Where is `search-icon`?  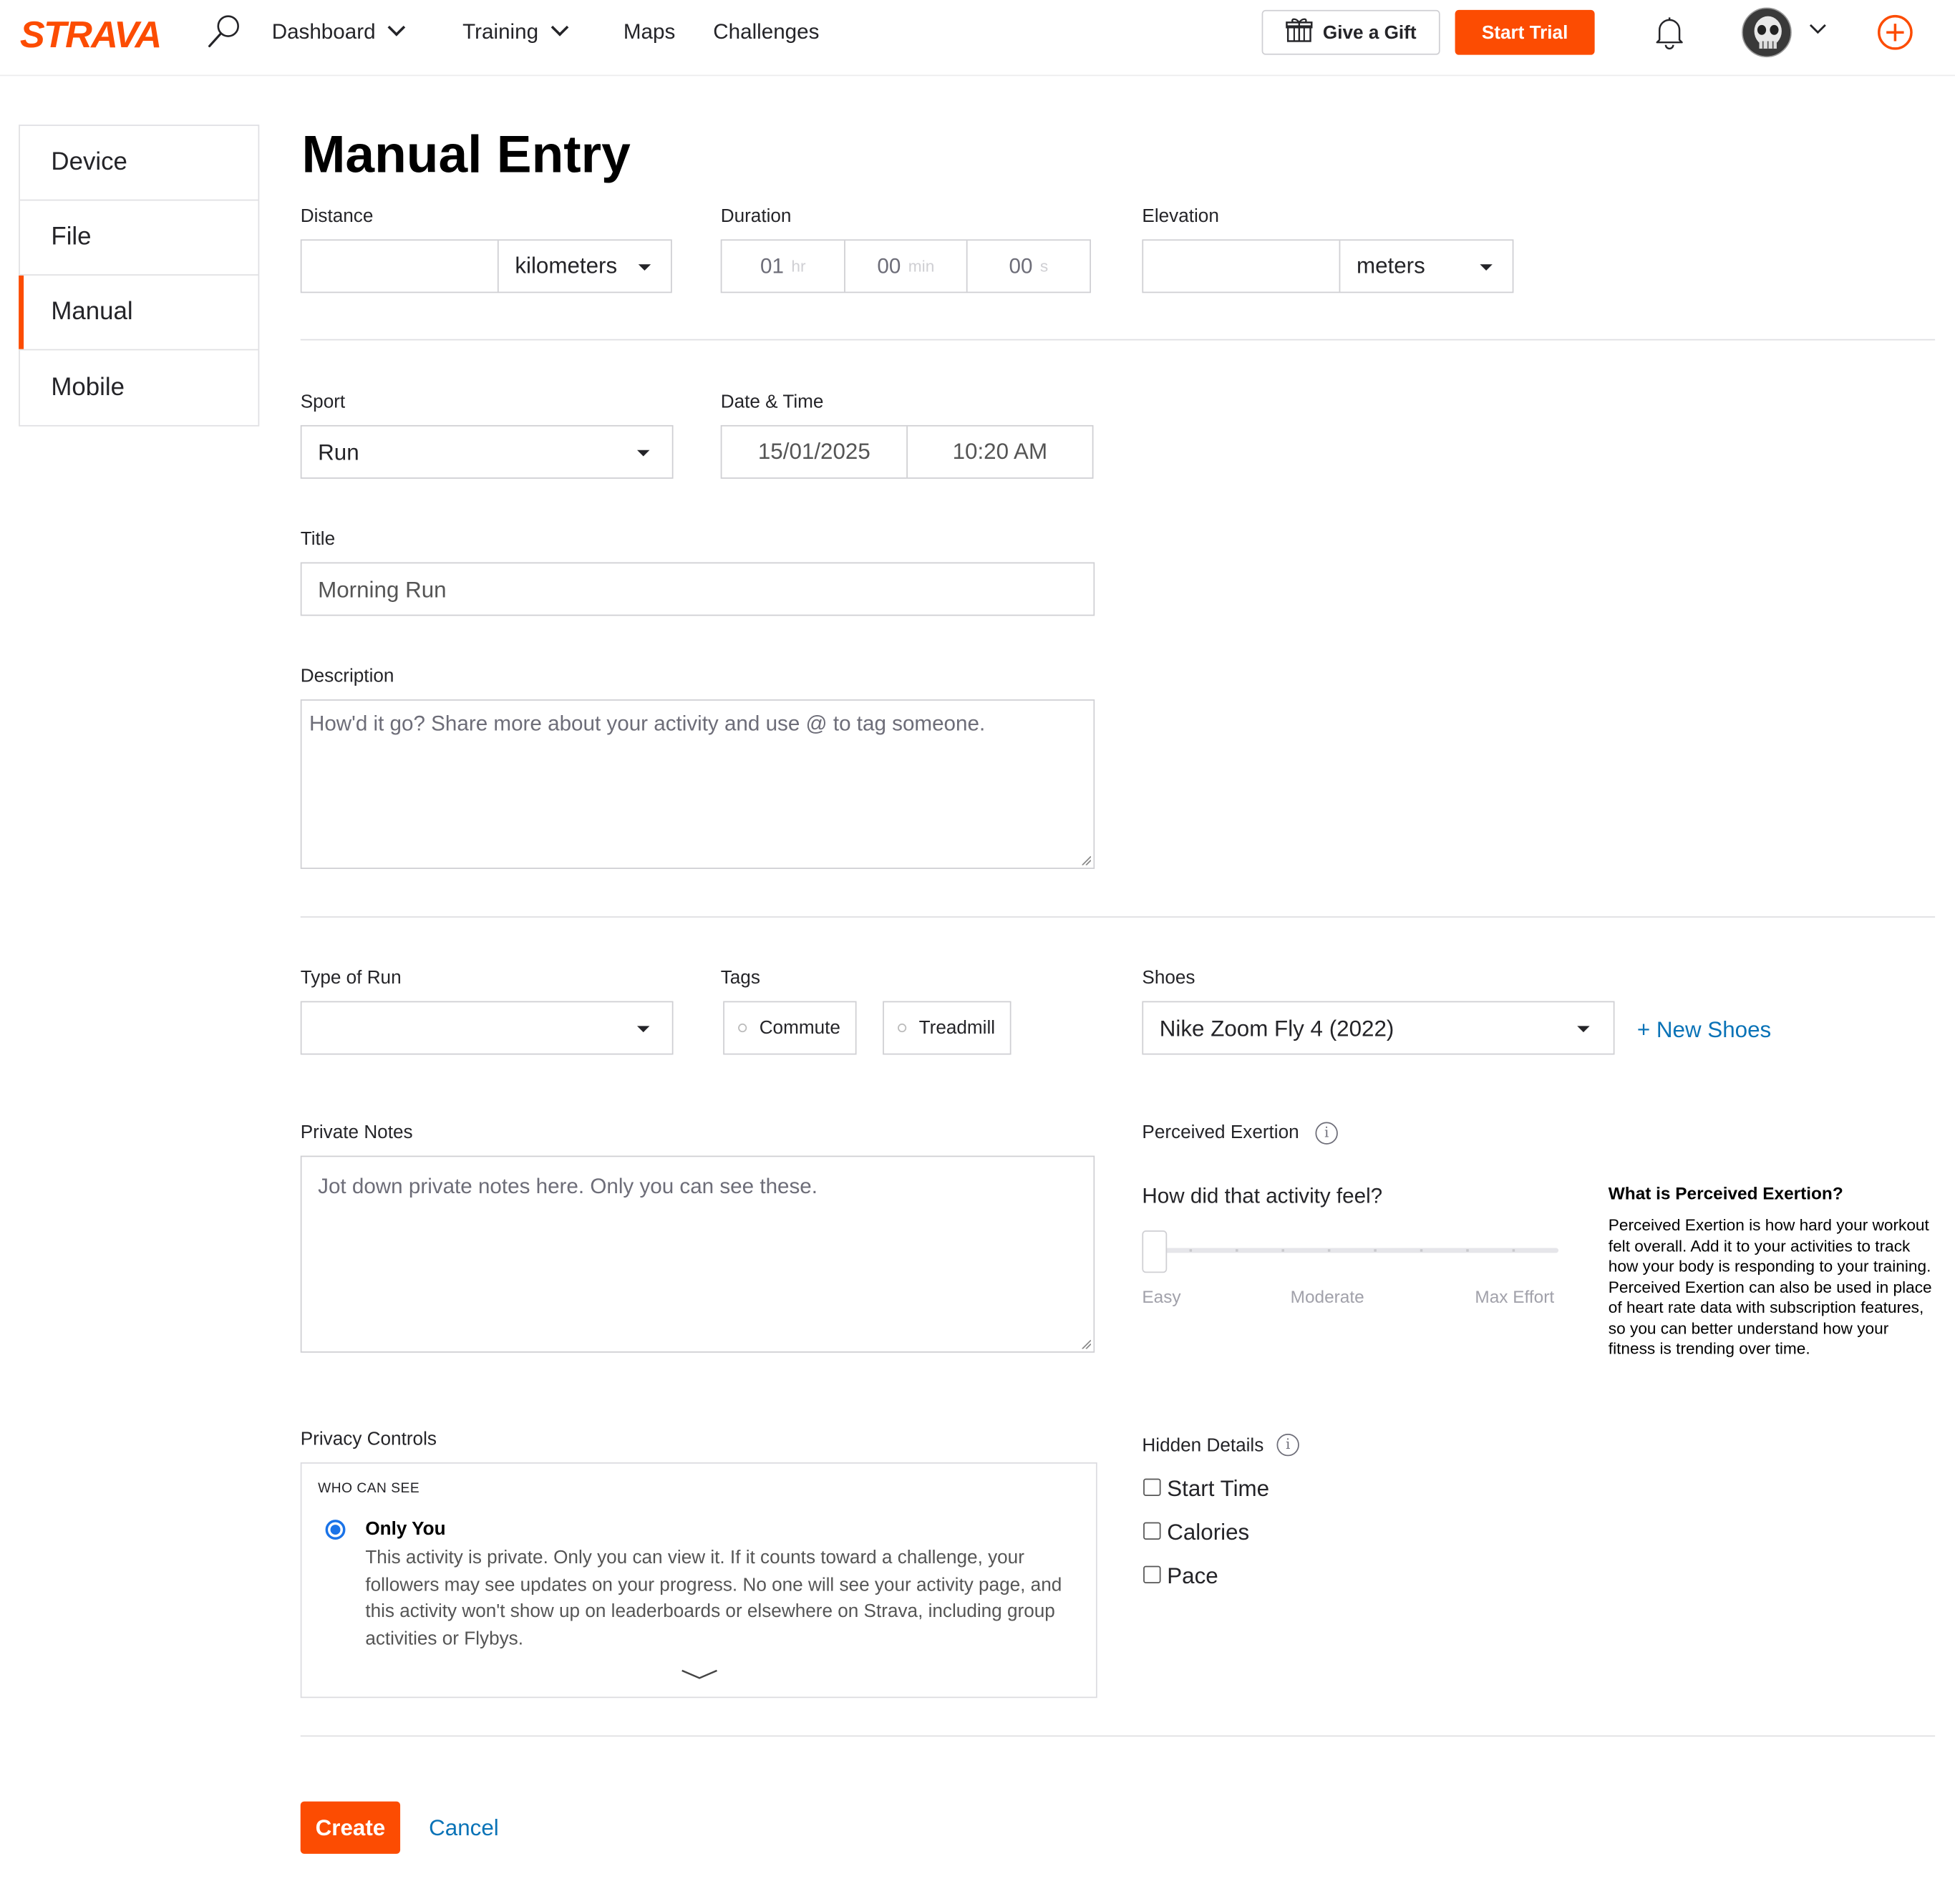 search-icon is located at coordinates (224, 30).